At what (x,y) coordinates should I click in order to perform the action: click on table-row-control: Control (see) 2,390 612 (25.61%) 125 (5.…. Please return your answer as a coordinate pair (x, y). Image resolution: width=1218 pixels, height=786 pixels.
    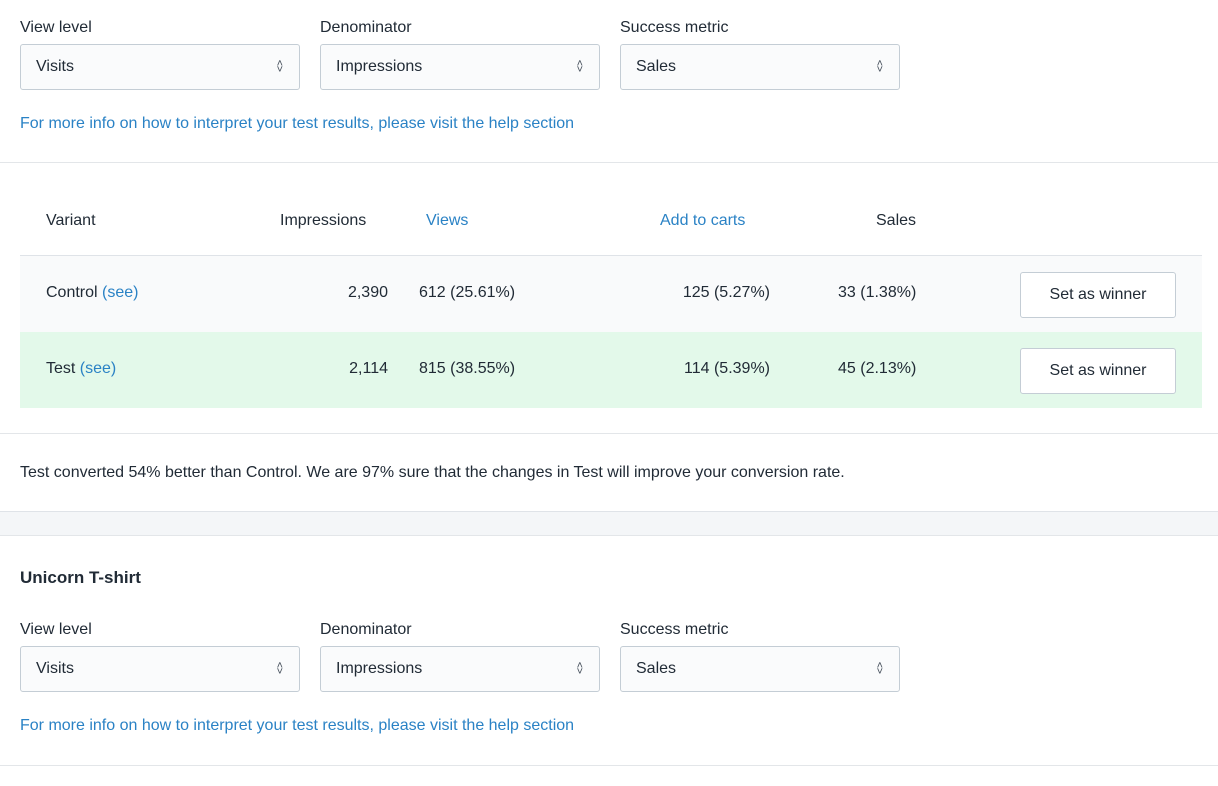
    Looking at the image, I should click on (611, 294).